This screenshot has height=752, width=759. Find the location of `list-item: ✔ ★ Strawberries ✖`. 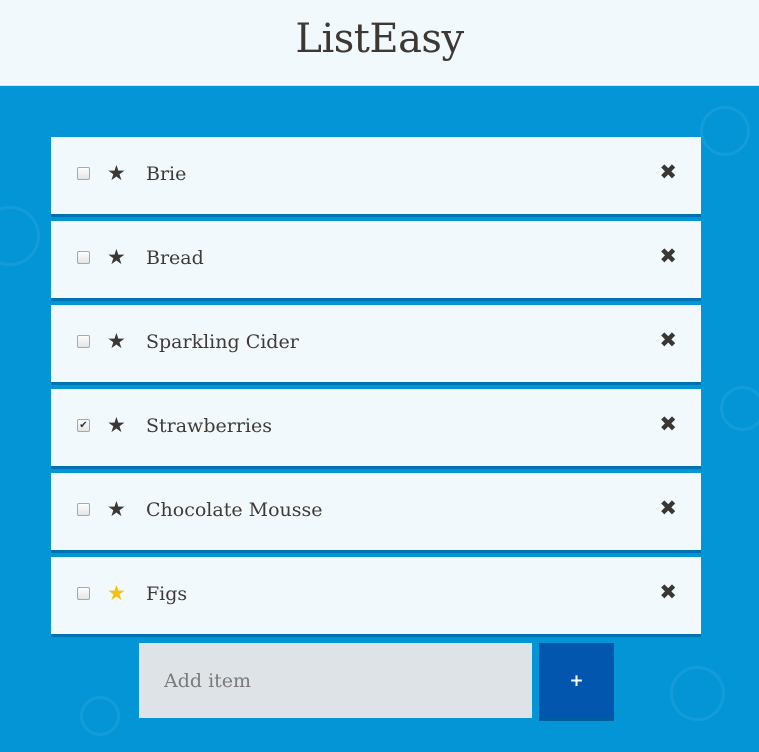

list-item: ✔ ★ Strawberries ✖ is located at coordinates (376, 427).